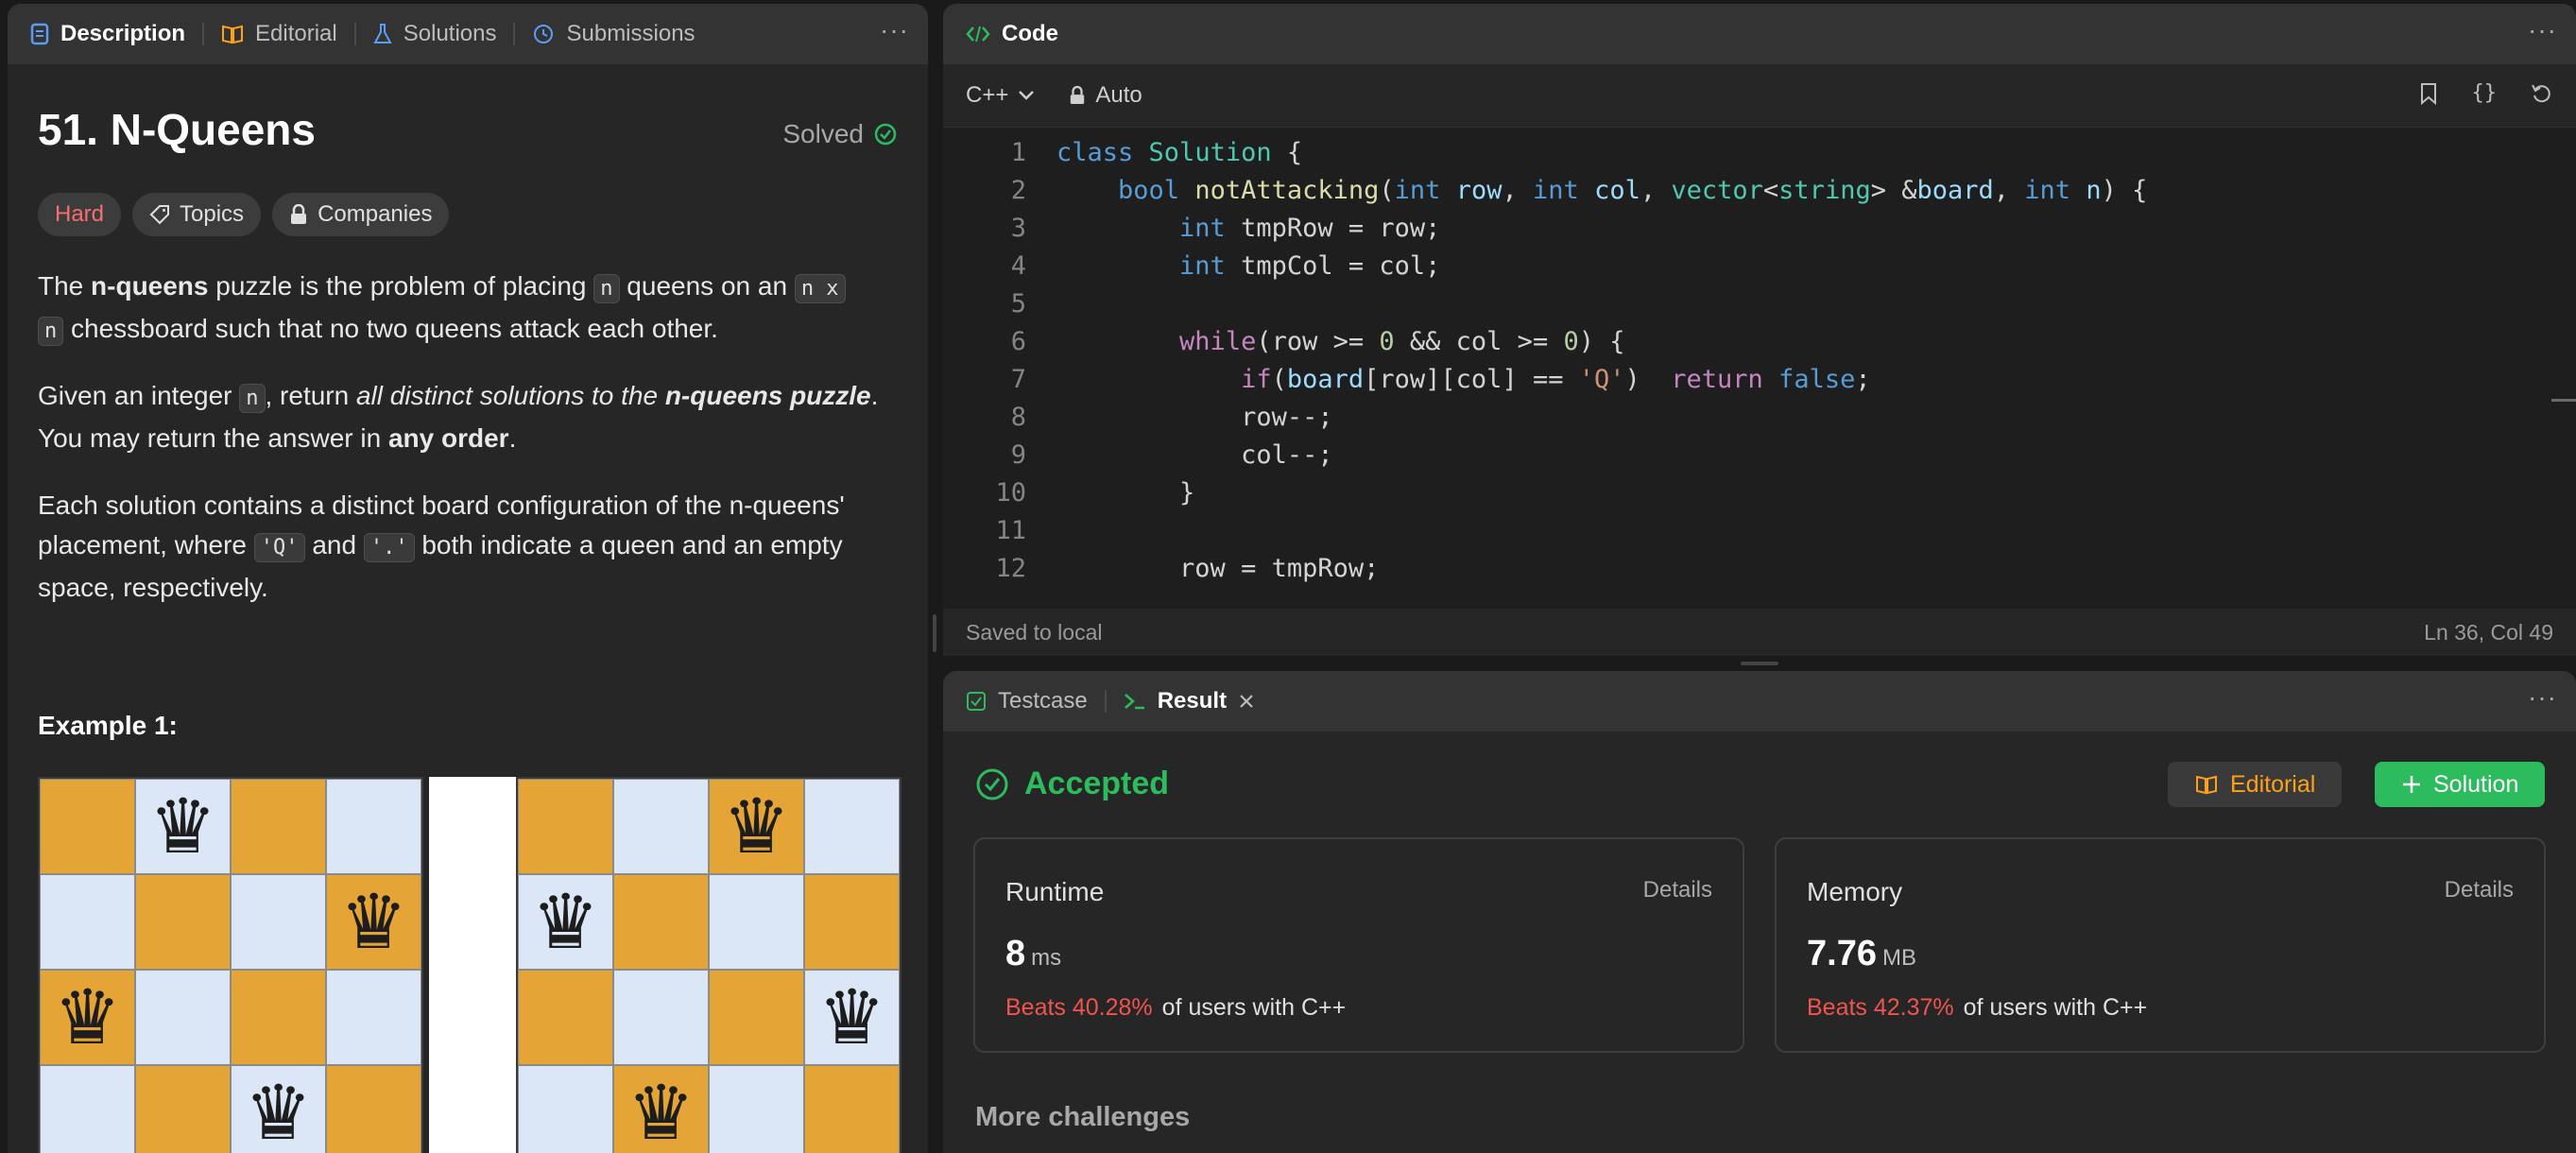 This screenshot has height=1153, width=2576. I want to click on inline-code: '.', so click(389, 547).